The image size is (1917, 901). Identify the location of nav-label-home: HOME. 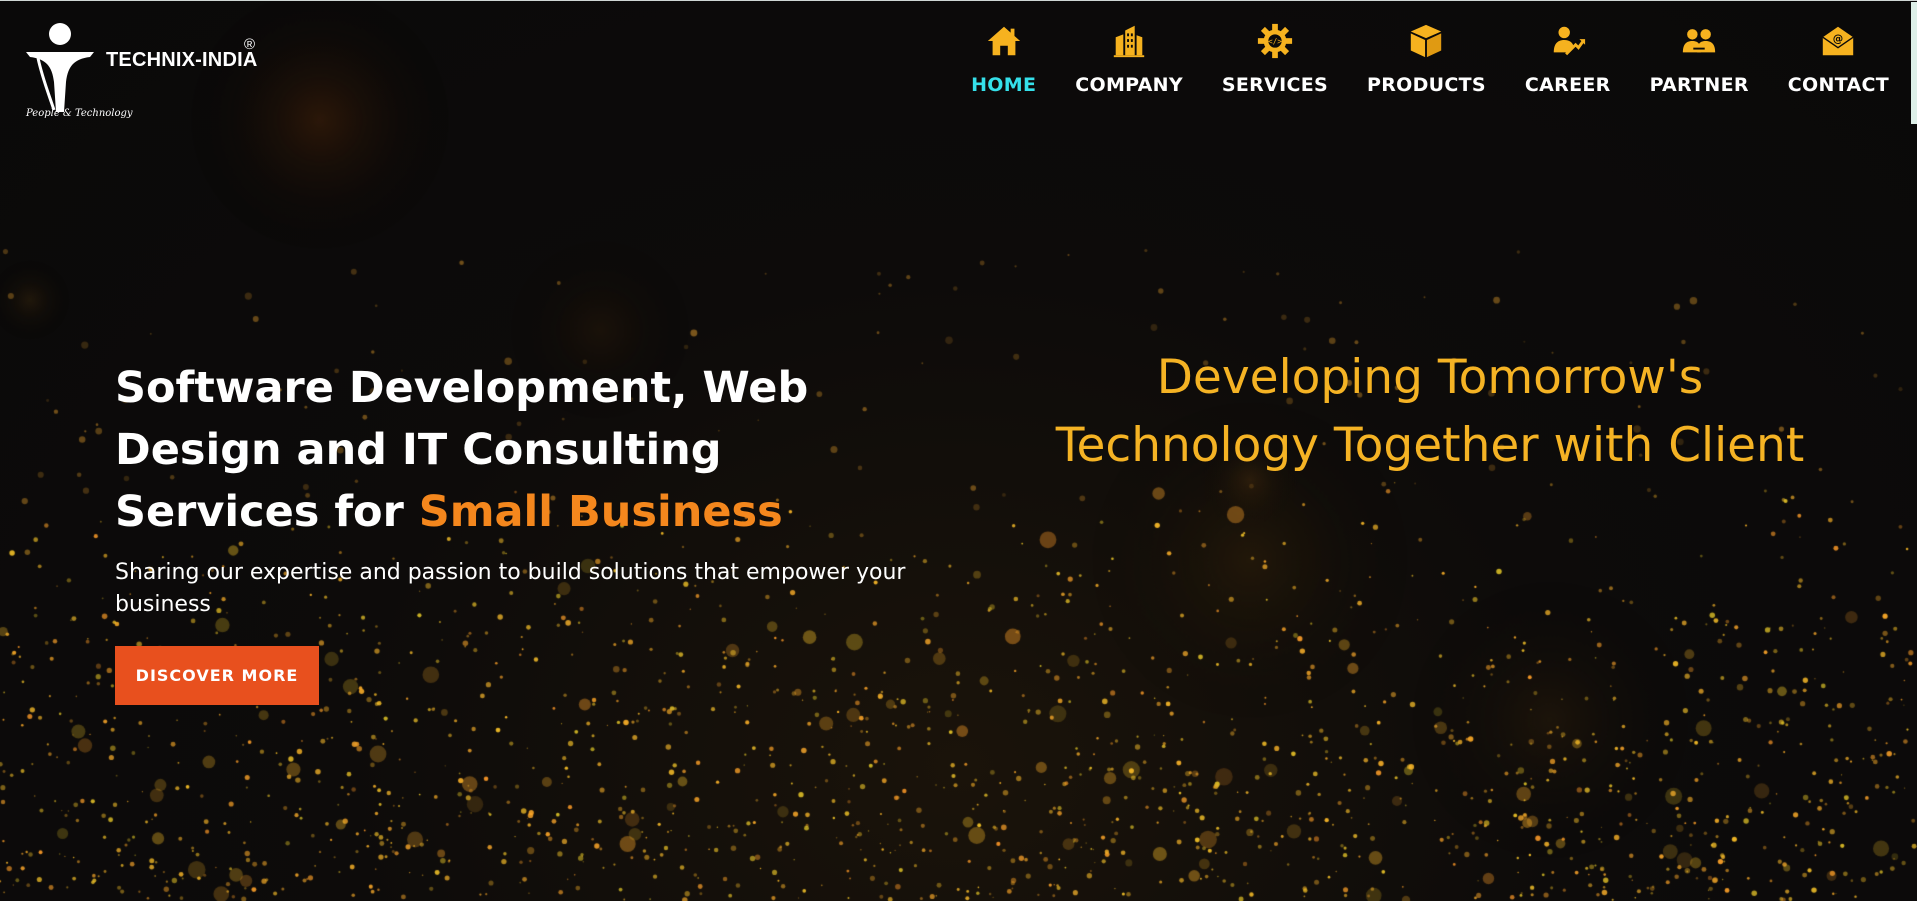
(1004, 85).